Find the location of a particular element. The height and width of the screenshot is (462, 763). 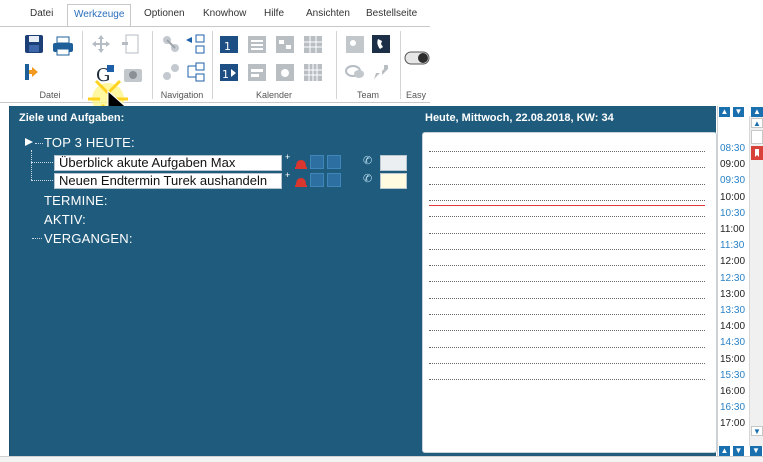

time-label: 11:00 is located at coordinates (732, 229).